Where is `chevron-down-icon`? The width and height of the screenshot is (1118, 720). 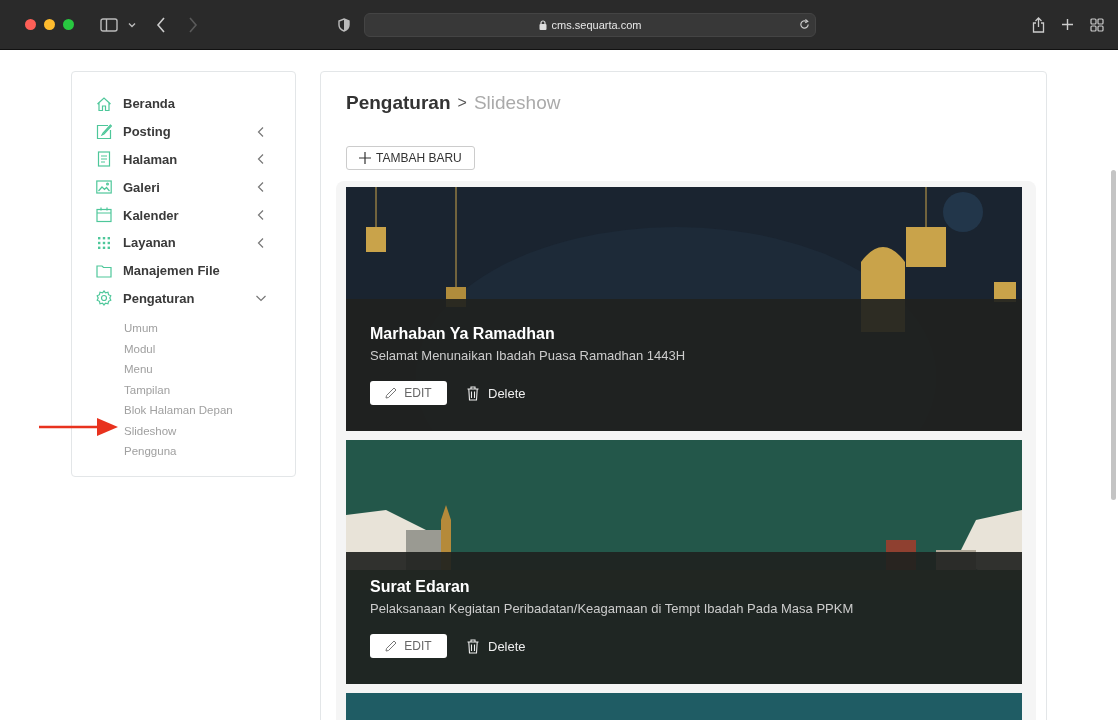 chevron-down-icon is located at coordinates (132, 24).